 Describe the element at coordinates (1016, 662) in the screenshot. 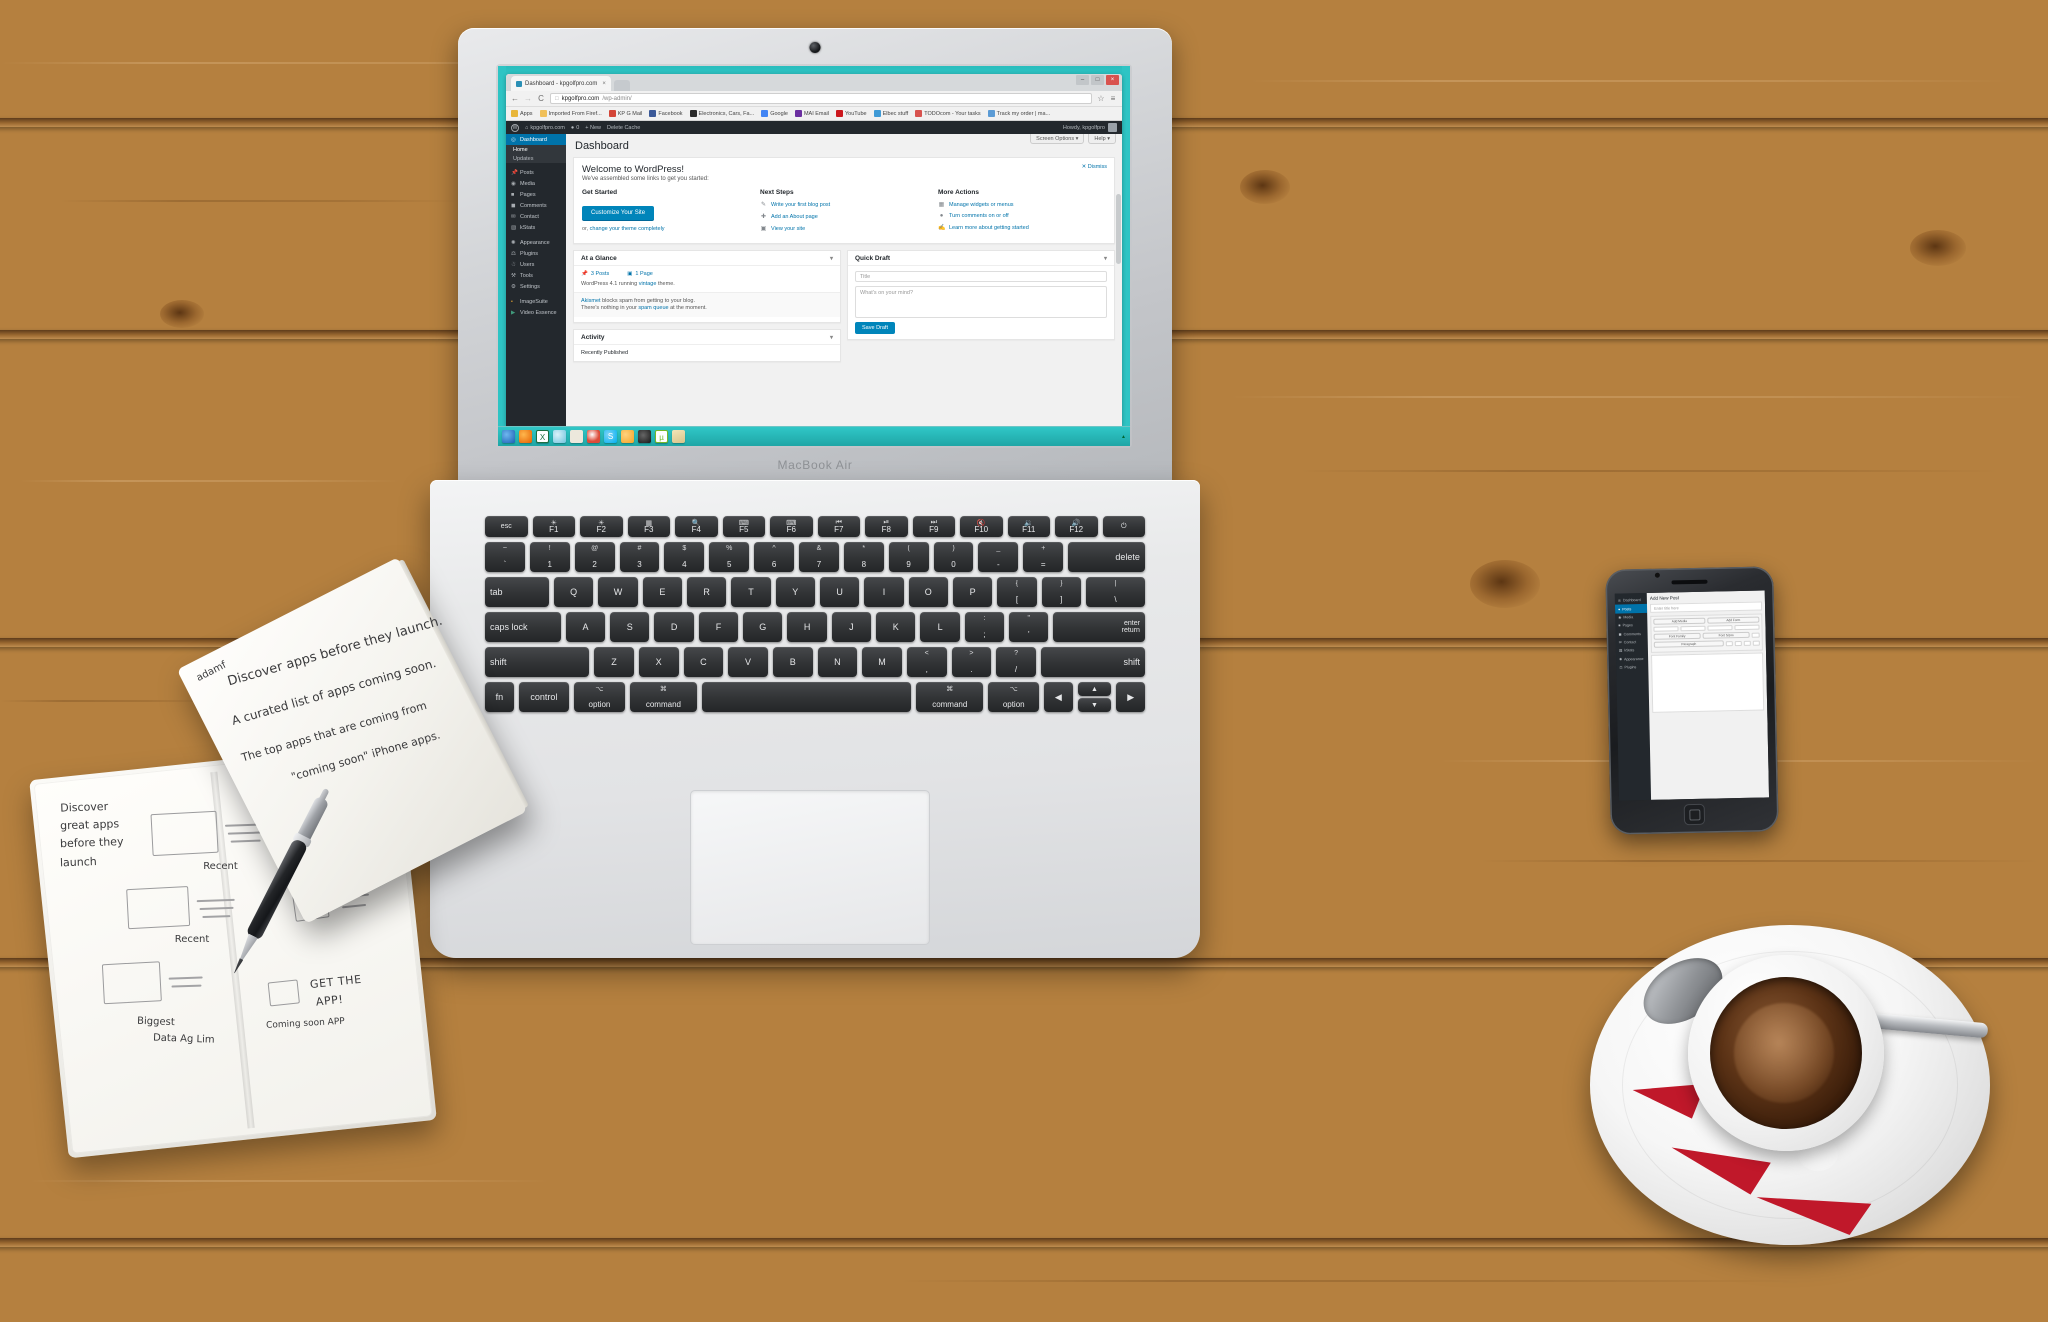

I see `key-slash: ? /` at that location.